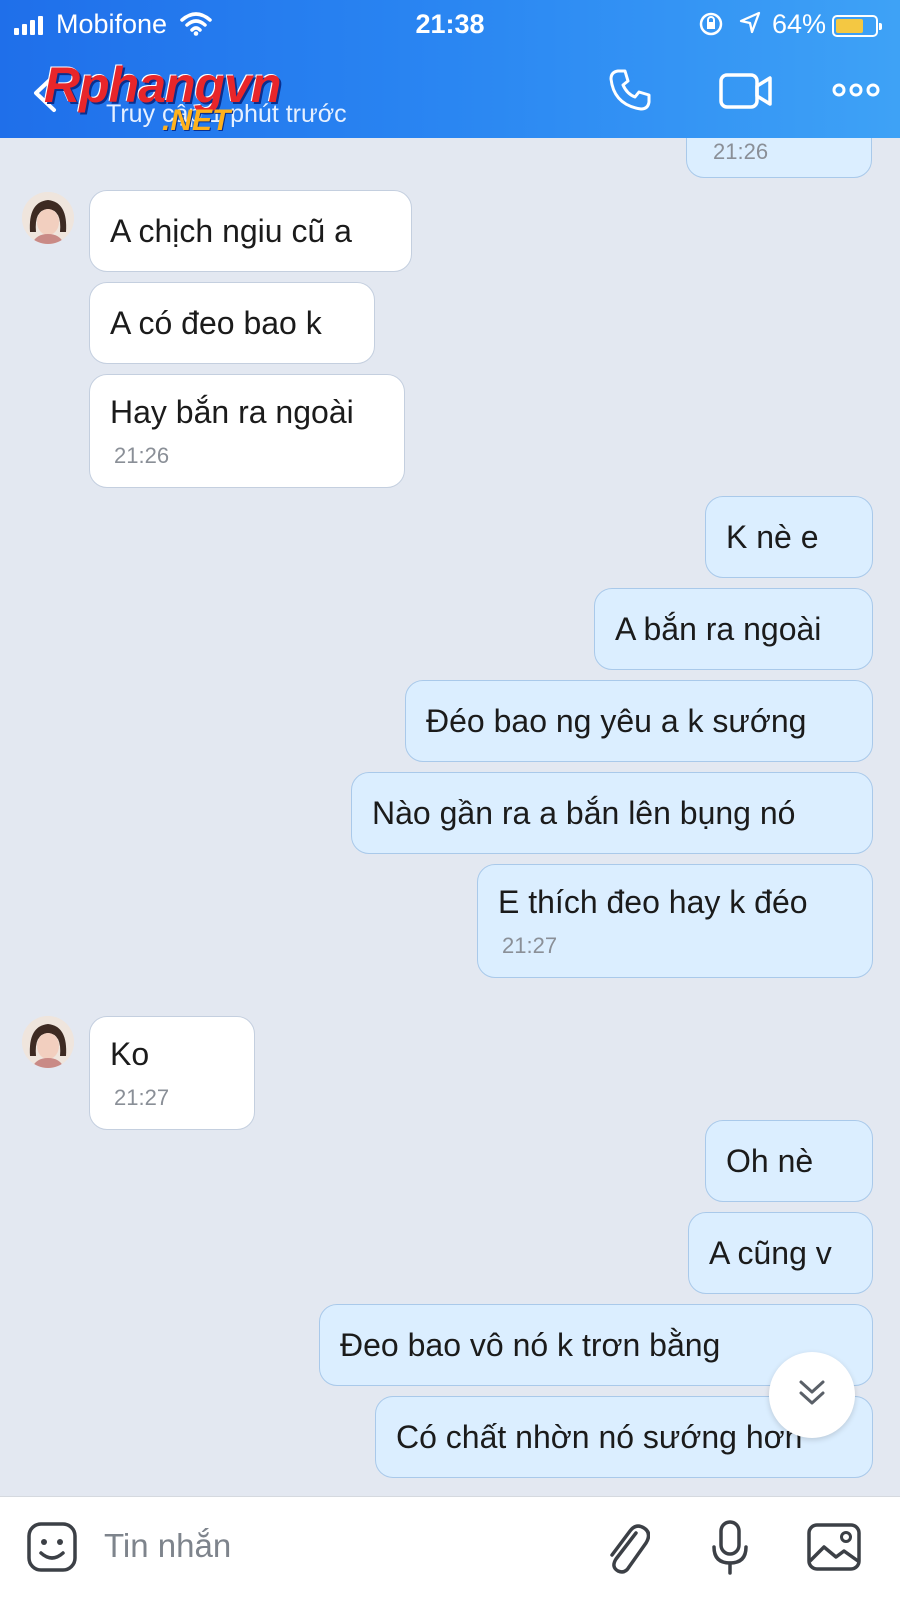 Image resolution: width=900 pixels, height=1601 pixels. I want to click on message-text: K nè e, so click(772, 536).